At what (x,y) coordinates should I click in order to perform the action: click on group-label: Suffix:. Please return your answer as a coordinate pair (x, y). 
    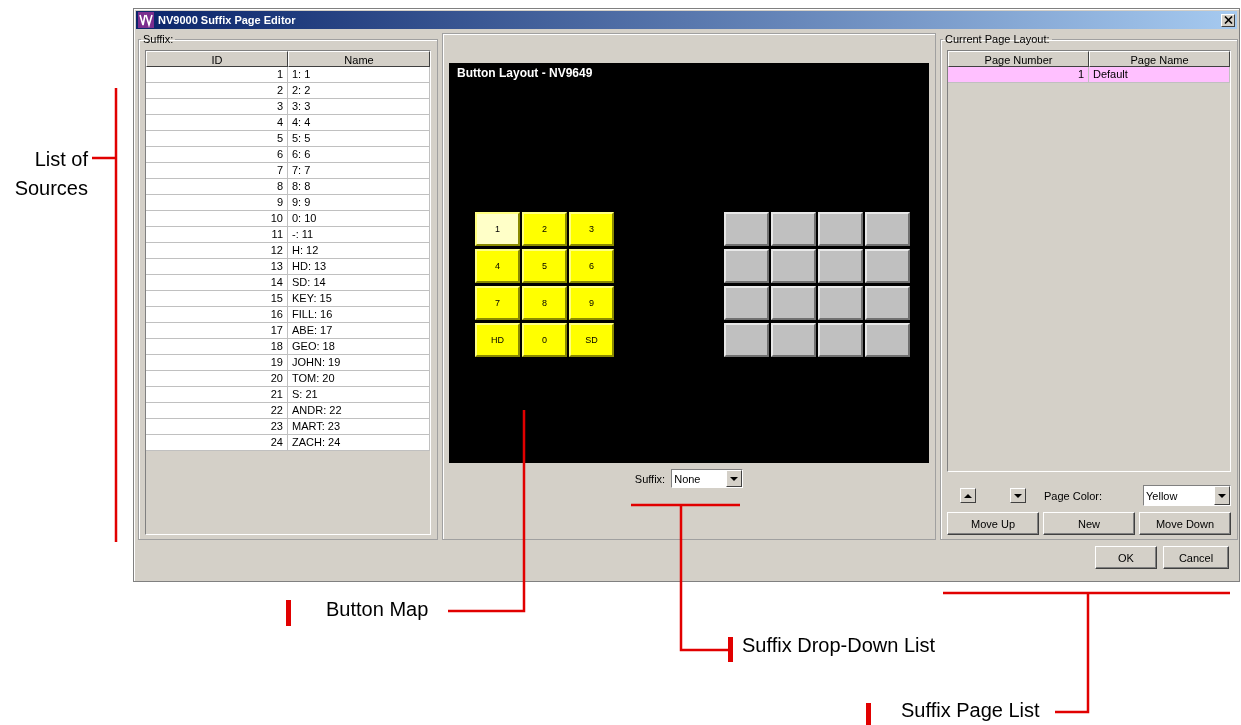
    Looking at the image, I should click on (158, 39).